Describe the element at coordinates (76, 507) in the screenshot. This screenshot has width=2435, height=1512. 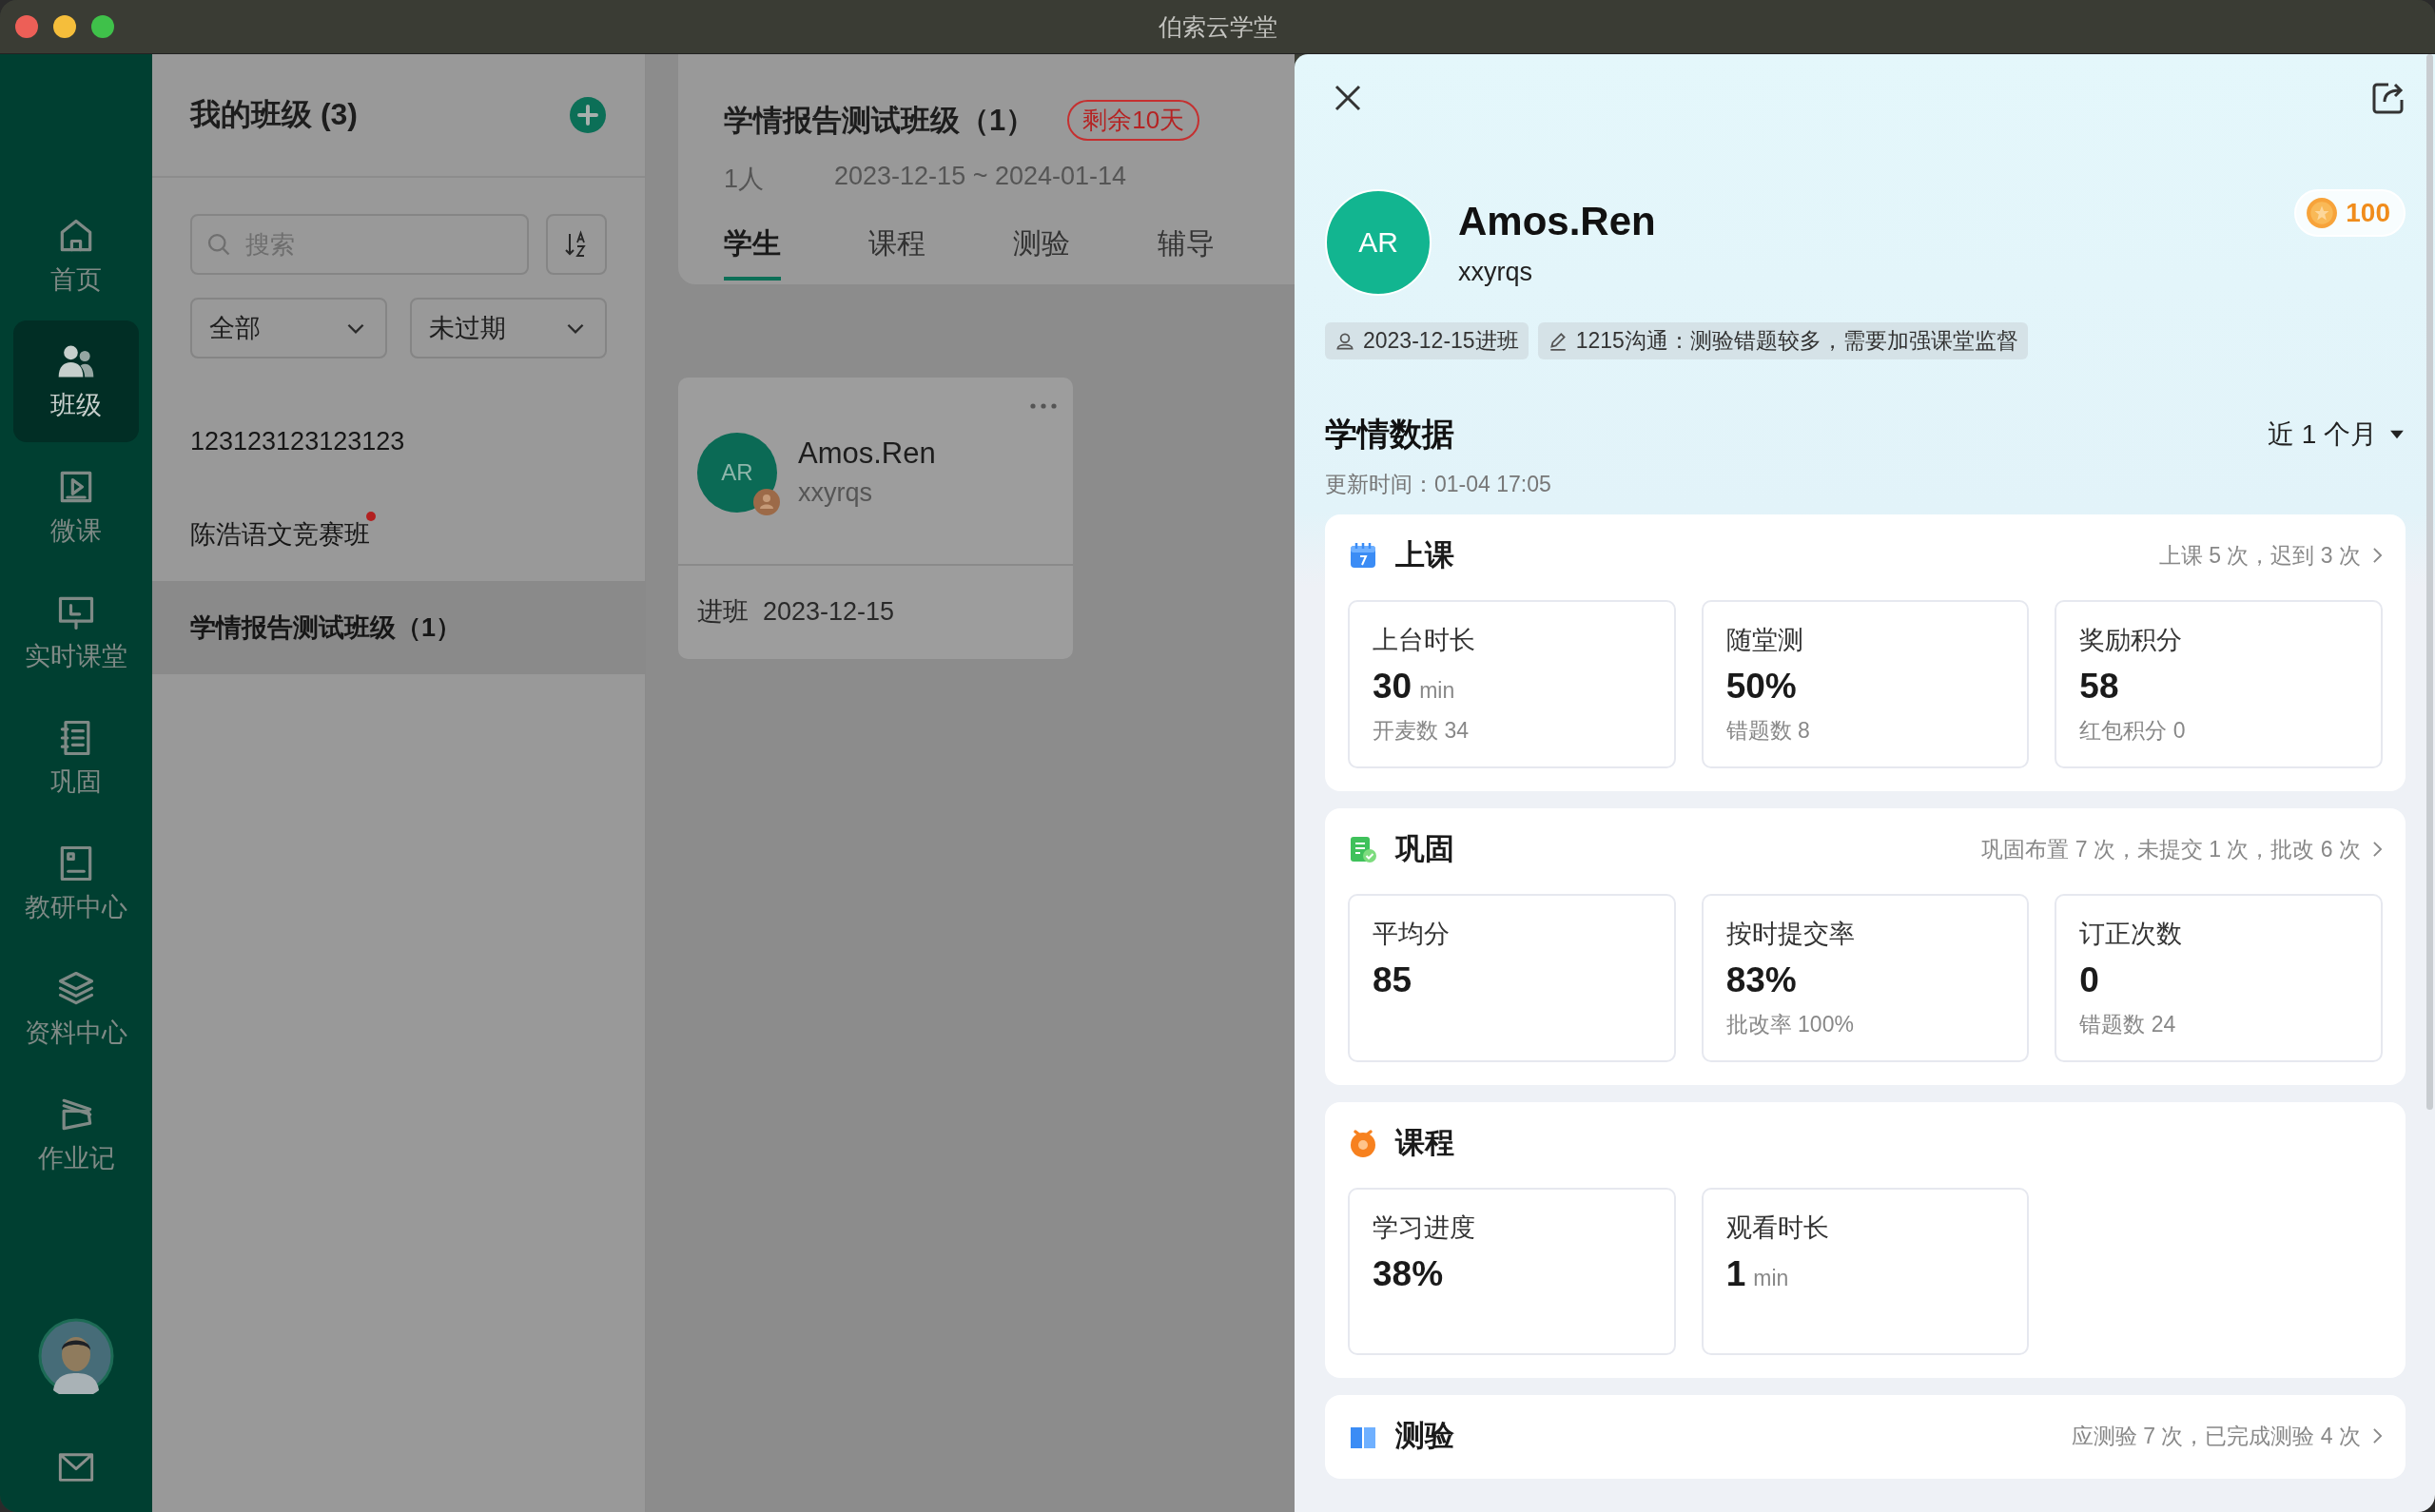
I see `sidebar-item: 微课` at that location.